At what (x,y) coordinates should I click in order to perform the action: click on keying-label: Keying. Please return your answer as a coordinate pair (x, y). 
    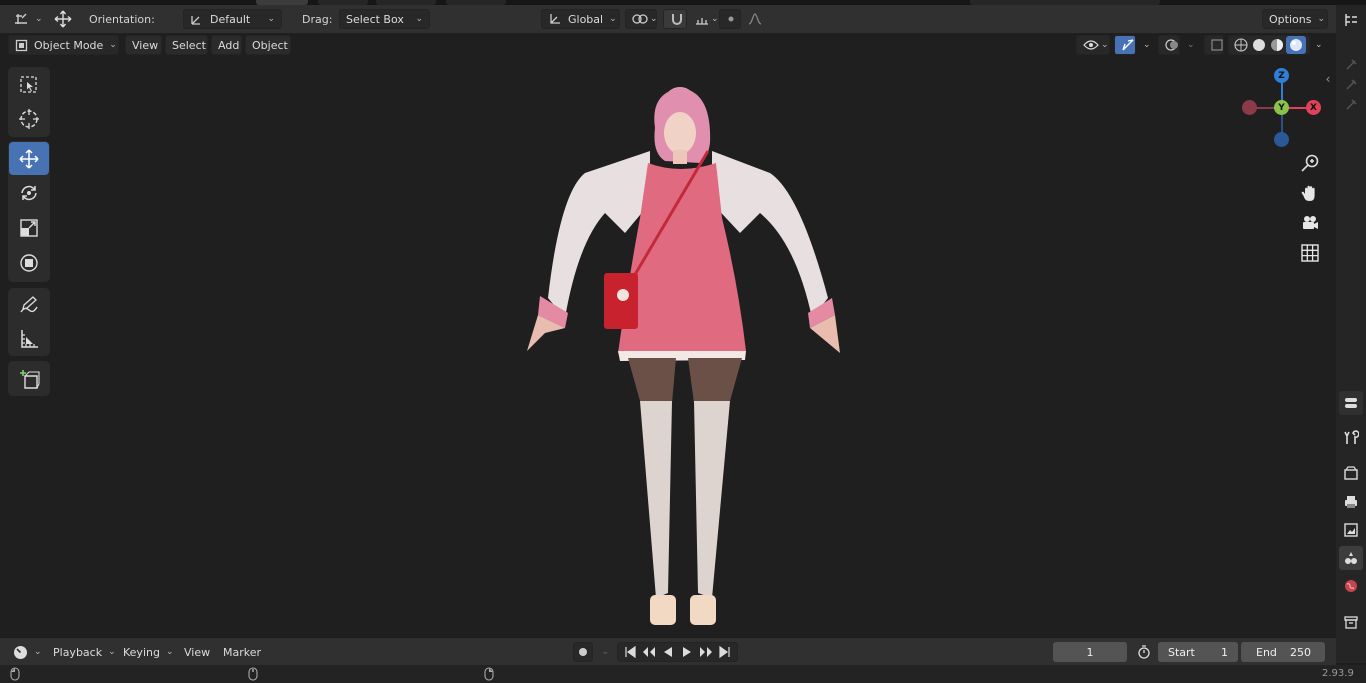
    Looking at the image, I should click on (141, 652).